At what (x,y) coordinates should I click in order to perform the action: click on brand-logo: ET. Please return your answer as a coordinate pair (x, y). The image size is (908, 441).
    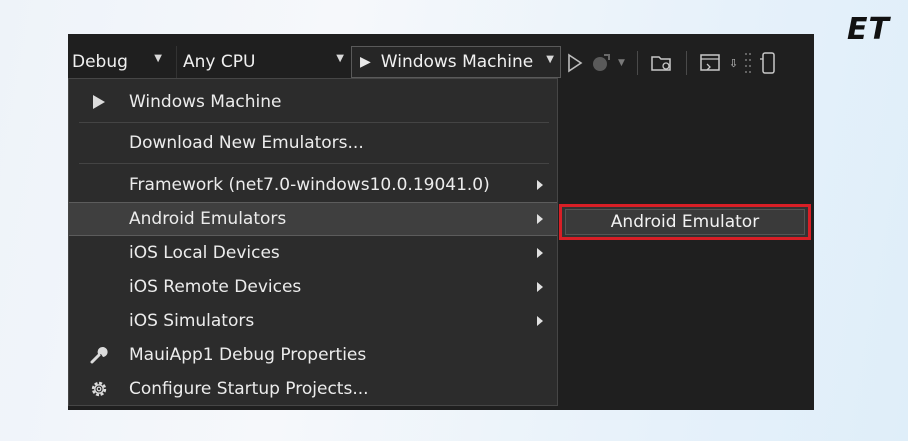
    Looking at the image, I should click on (868, 29).